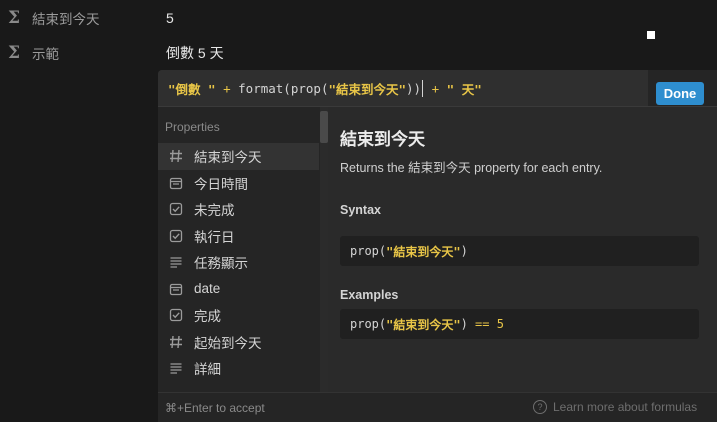 The height and width of the screenshot is (422, 717). Describe the element at coordinates (214, 211) in the screenshot. I see `property-list-label: 未完成` at that location.